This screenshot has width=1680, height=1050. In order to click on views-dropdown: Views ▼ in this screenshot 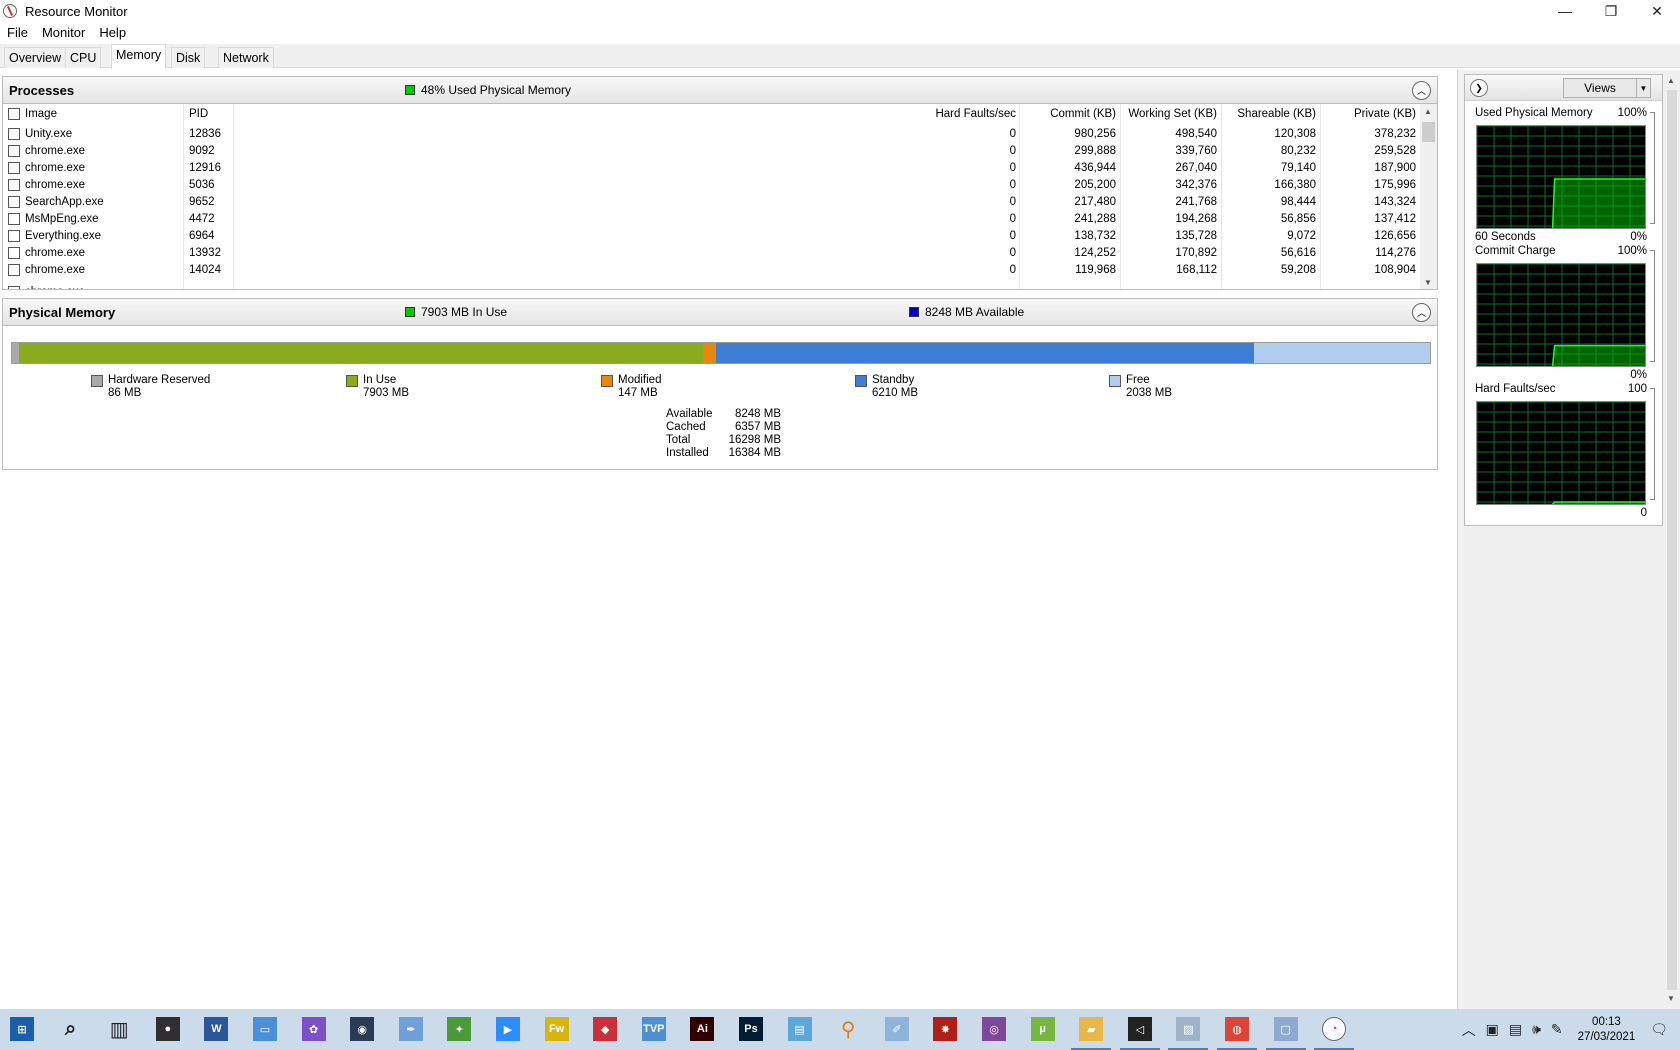, I will do `click(1607, 88)`.